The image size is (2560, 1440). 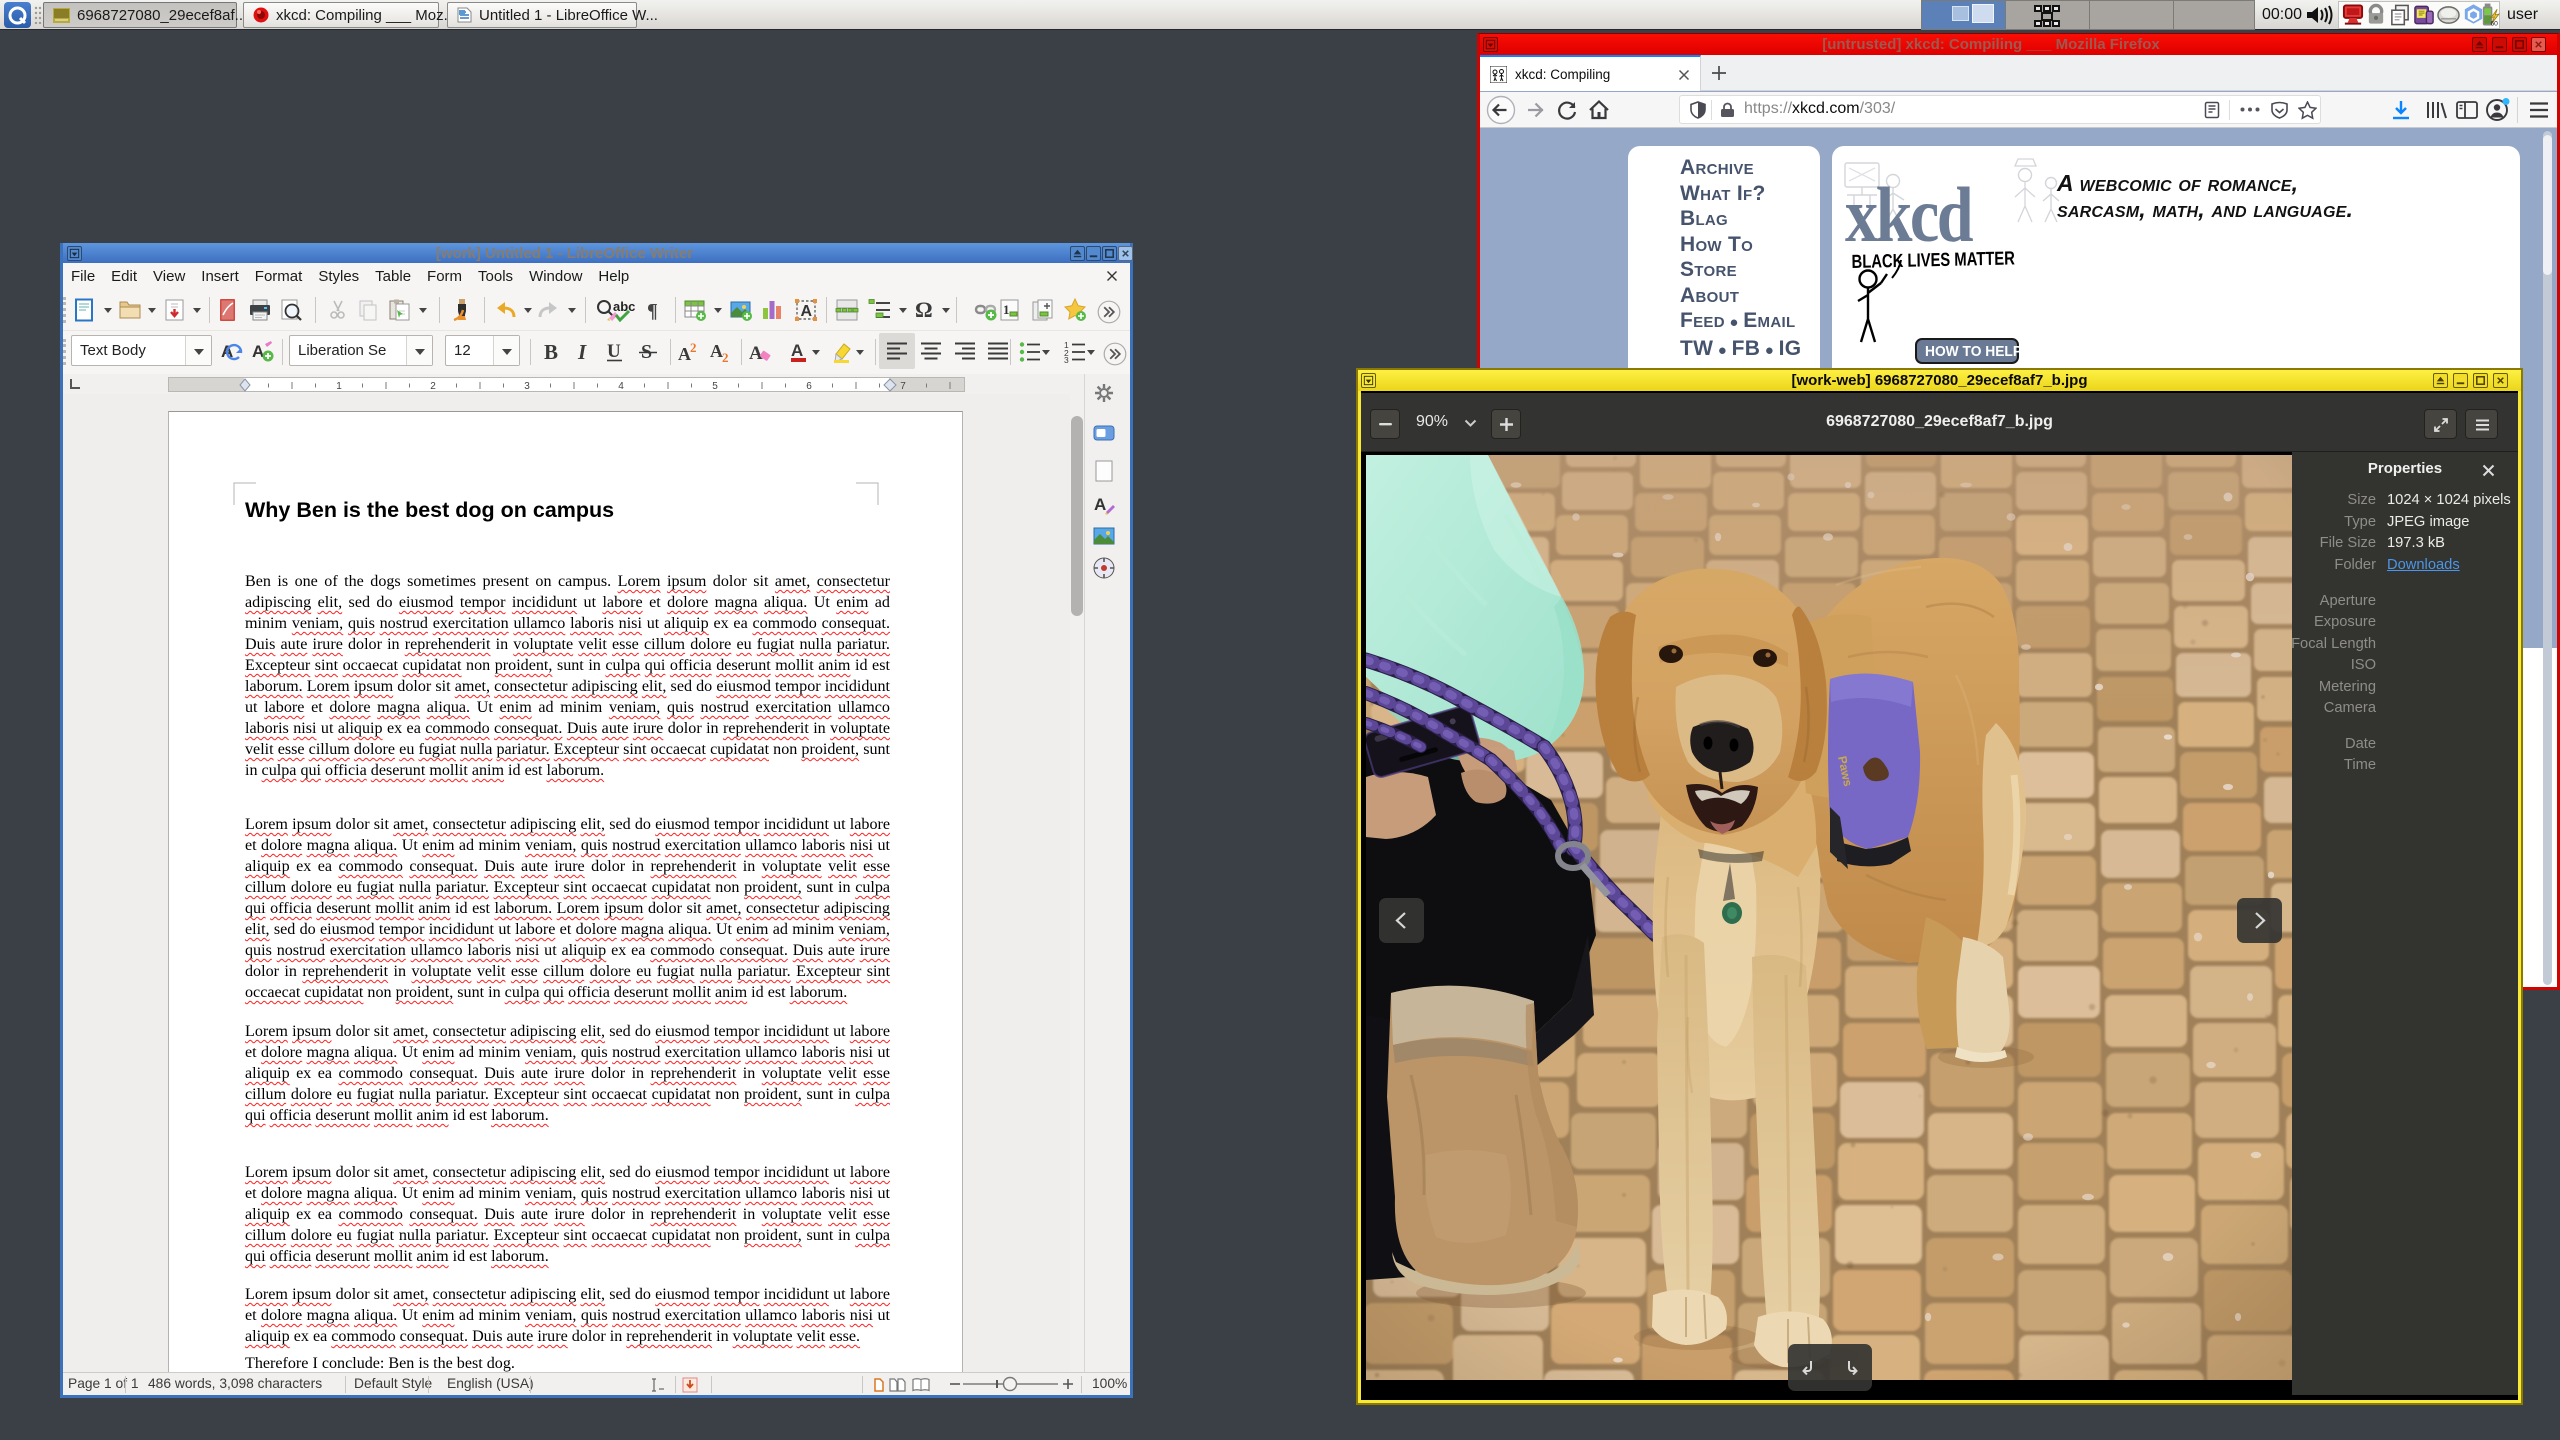 I want to click on svg-text: abc, so click(x=624, y=306).